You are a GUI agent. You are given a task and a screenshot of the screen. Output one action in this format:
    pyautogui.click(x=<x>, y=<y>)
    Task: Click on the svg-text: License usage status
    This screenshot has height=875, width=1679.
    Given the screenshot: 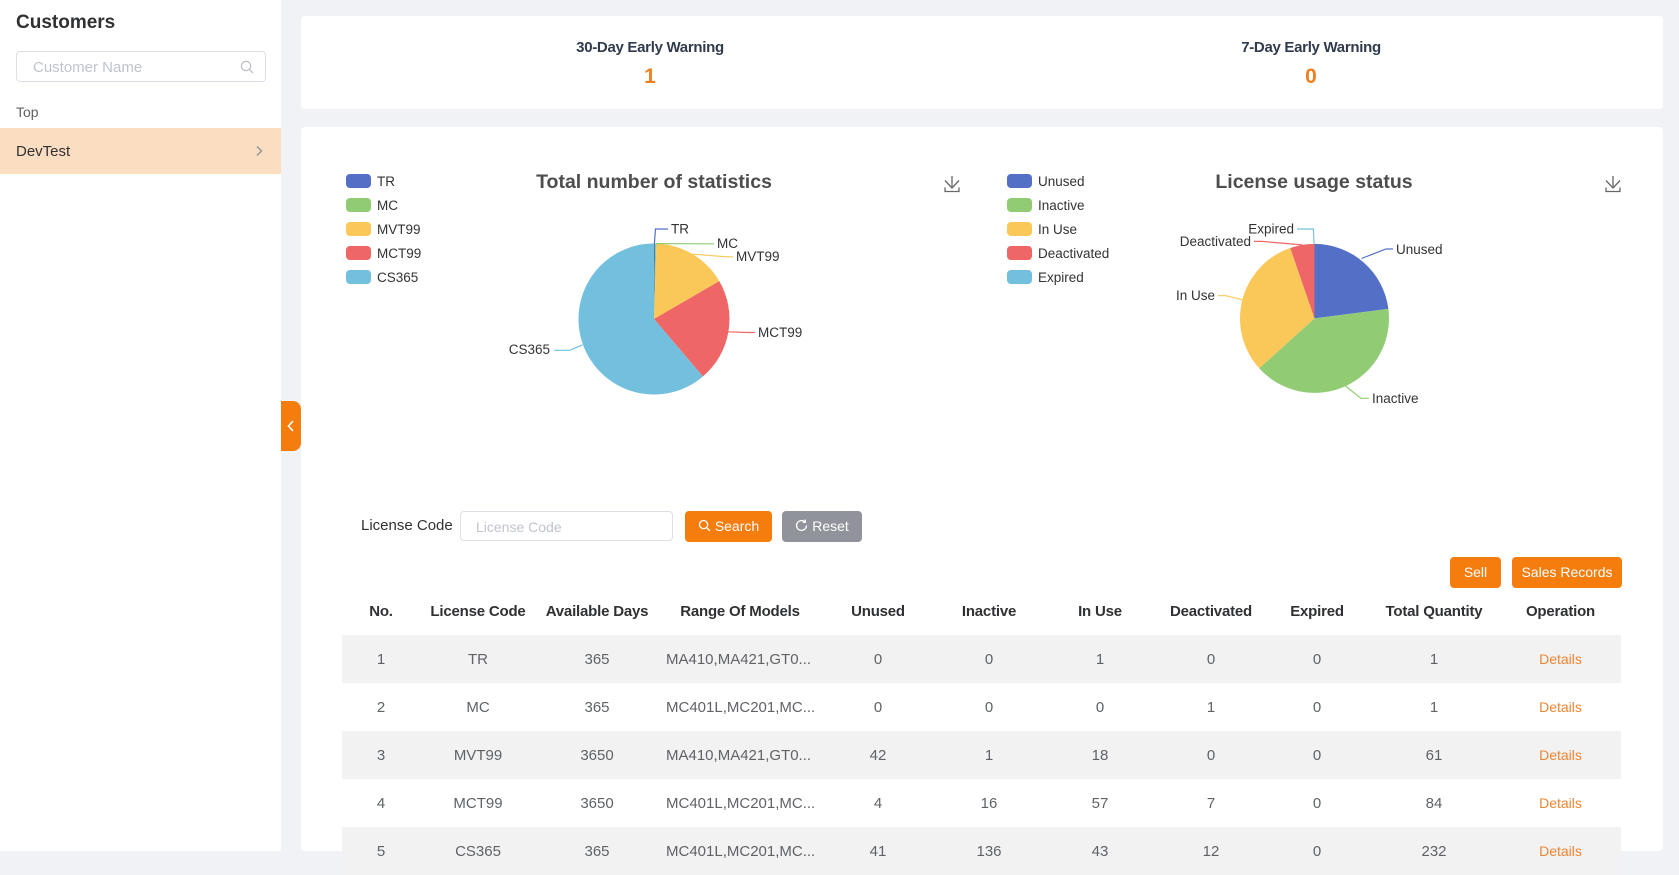 What is the action you would take?
    pyautogui.click(x=1313, y=182)
    